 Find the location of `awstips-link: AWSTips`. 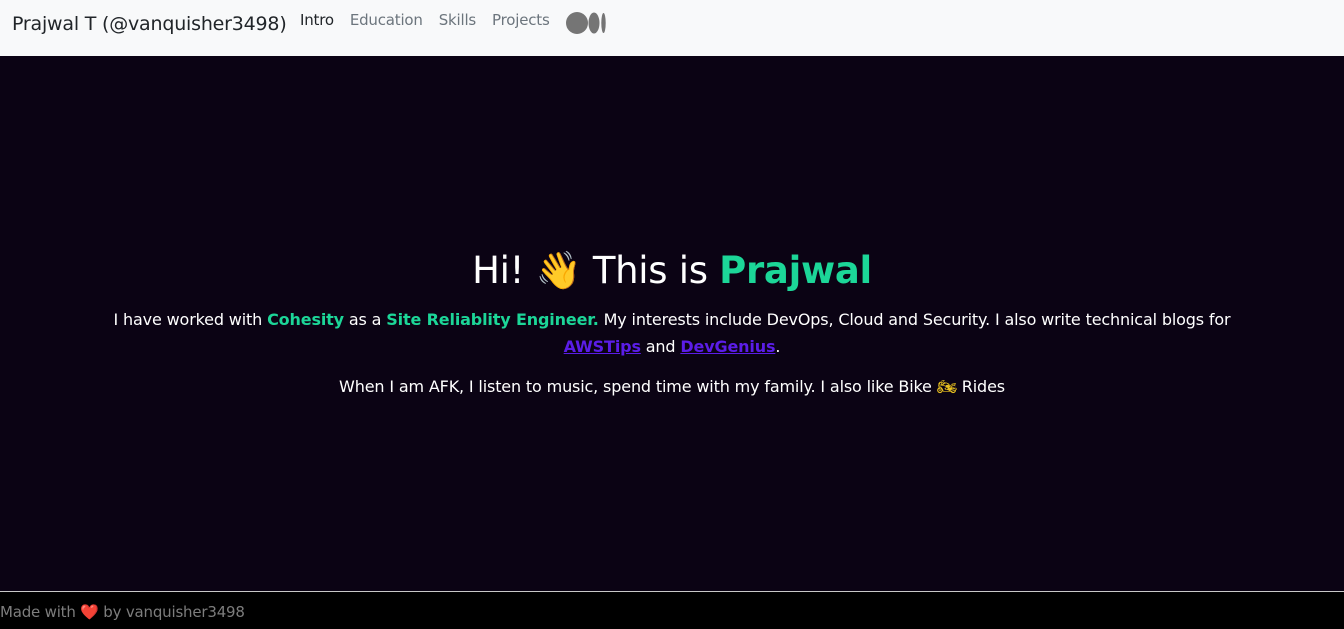

awstips-link: AWSTips is located at coordinates (602, 346).